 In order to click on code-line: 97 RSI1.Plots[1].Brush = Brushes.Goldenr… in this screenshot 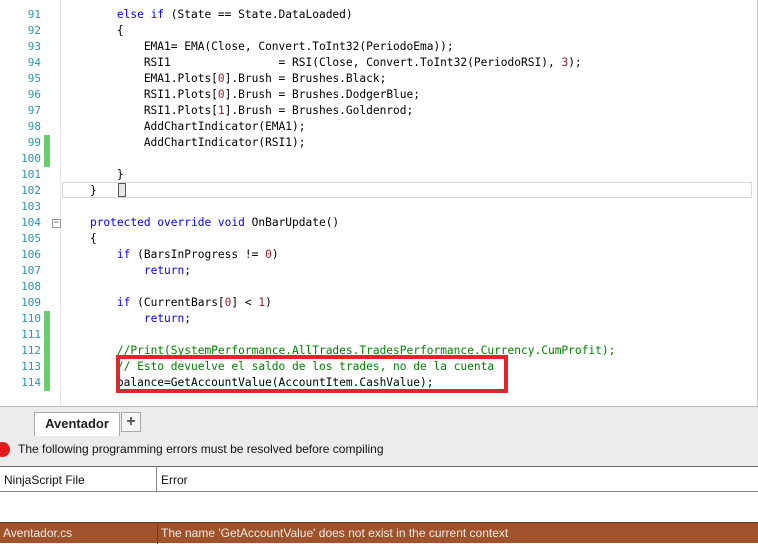, I will do `click(378, 111)`.